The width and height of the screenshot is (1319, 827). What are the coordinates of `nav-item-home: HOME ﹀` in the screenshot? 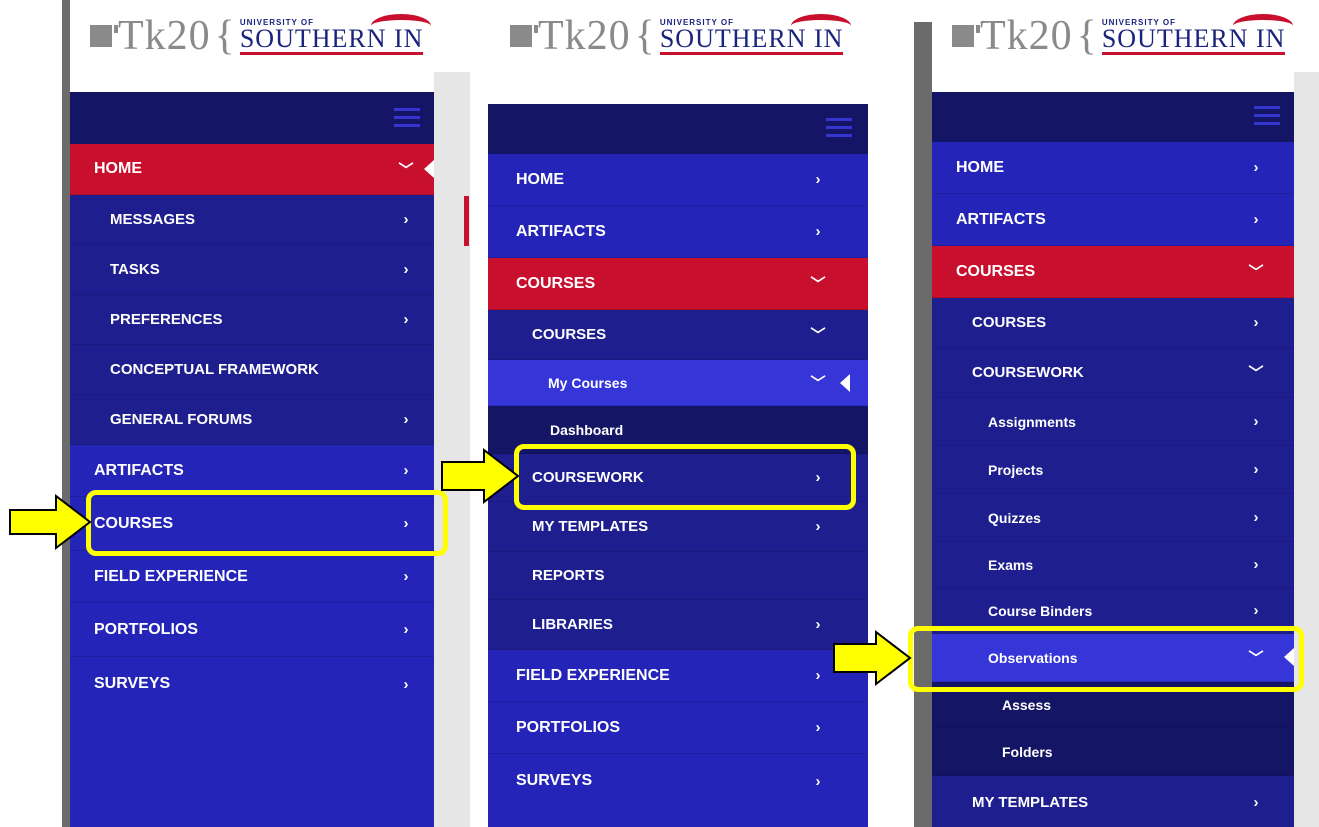 It's located at (252, 169).